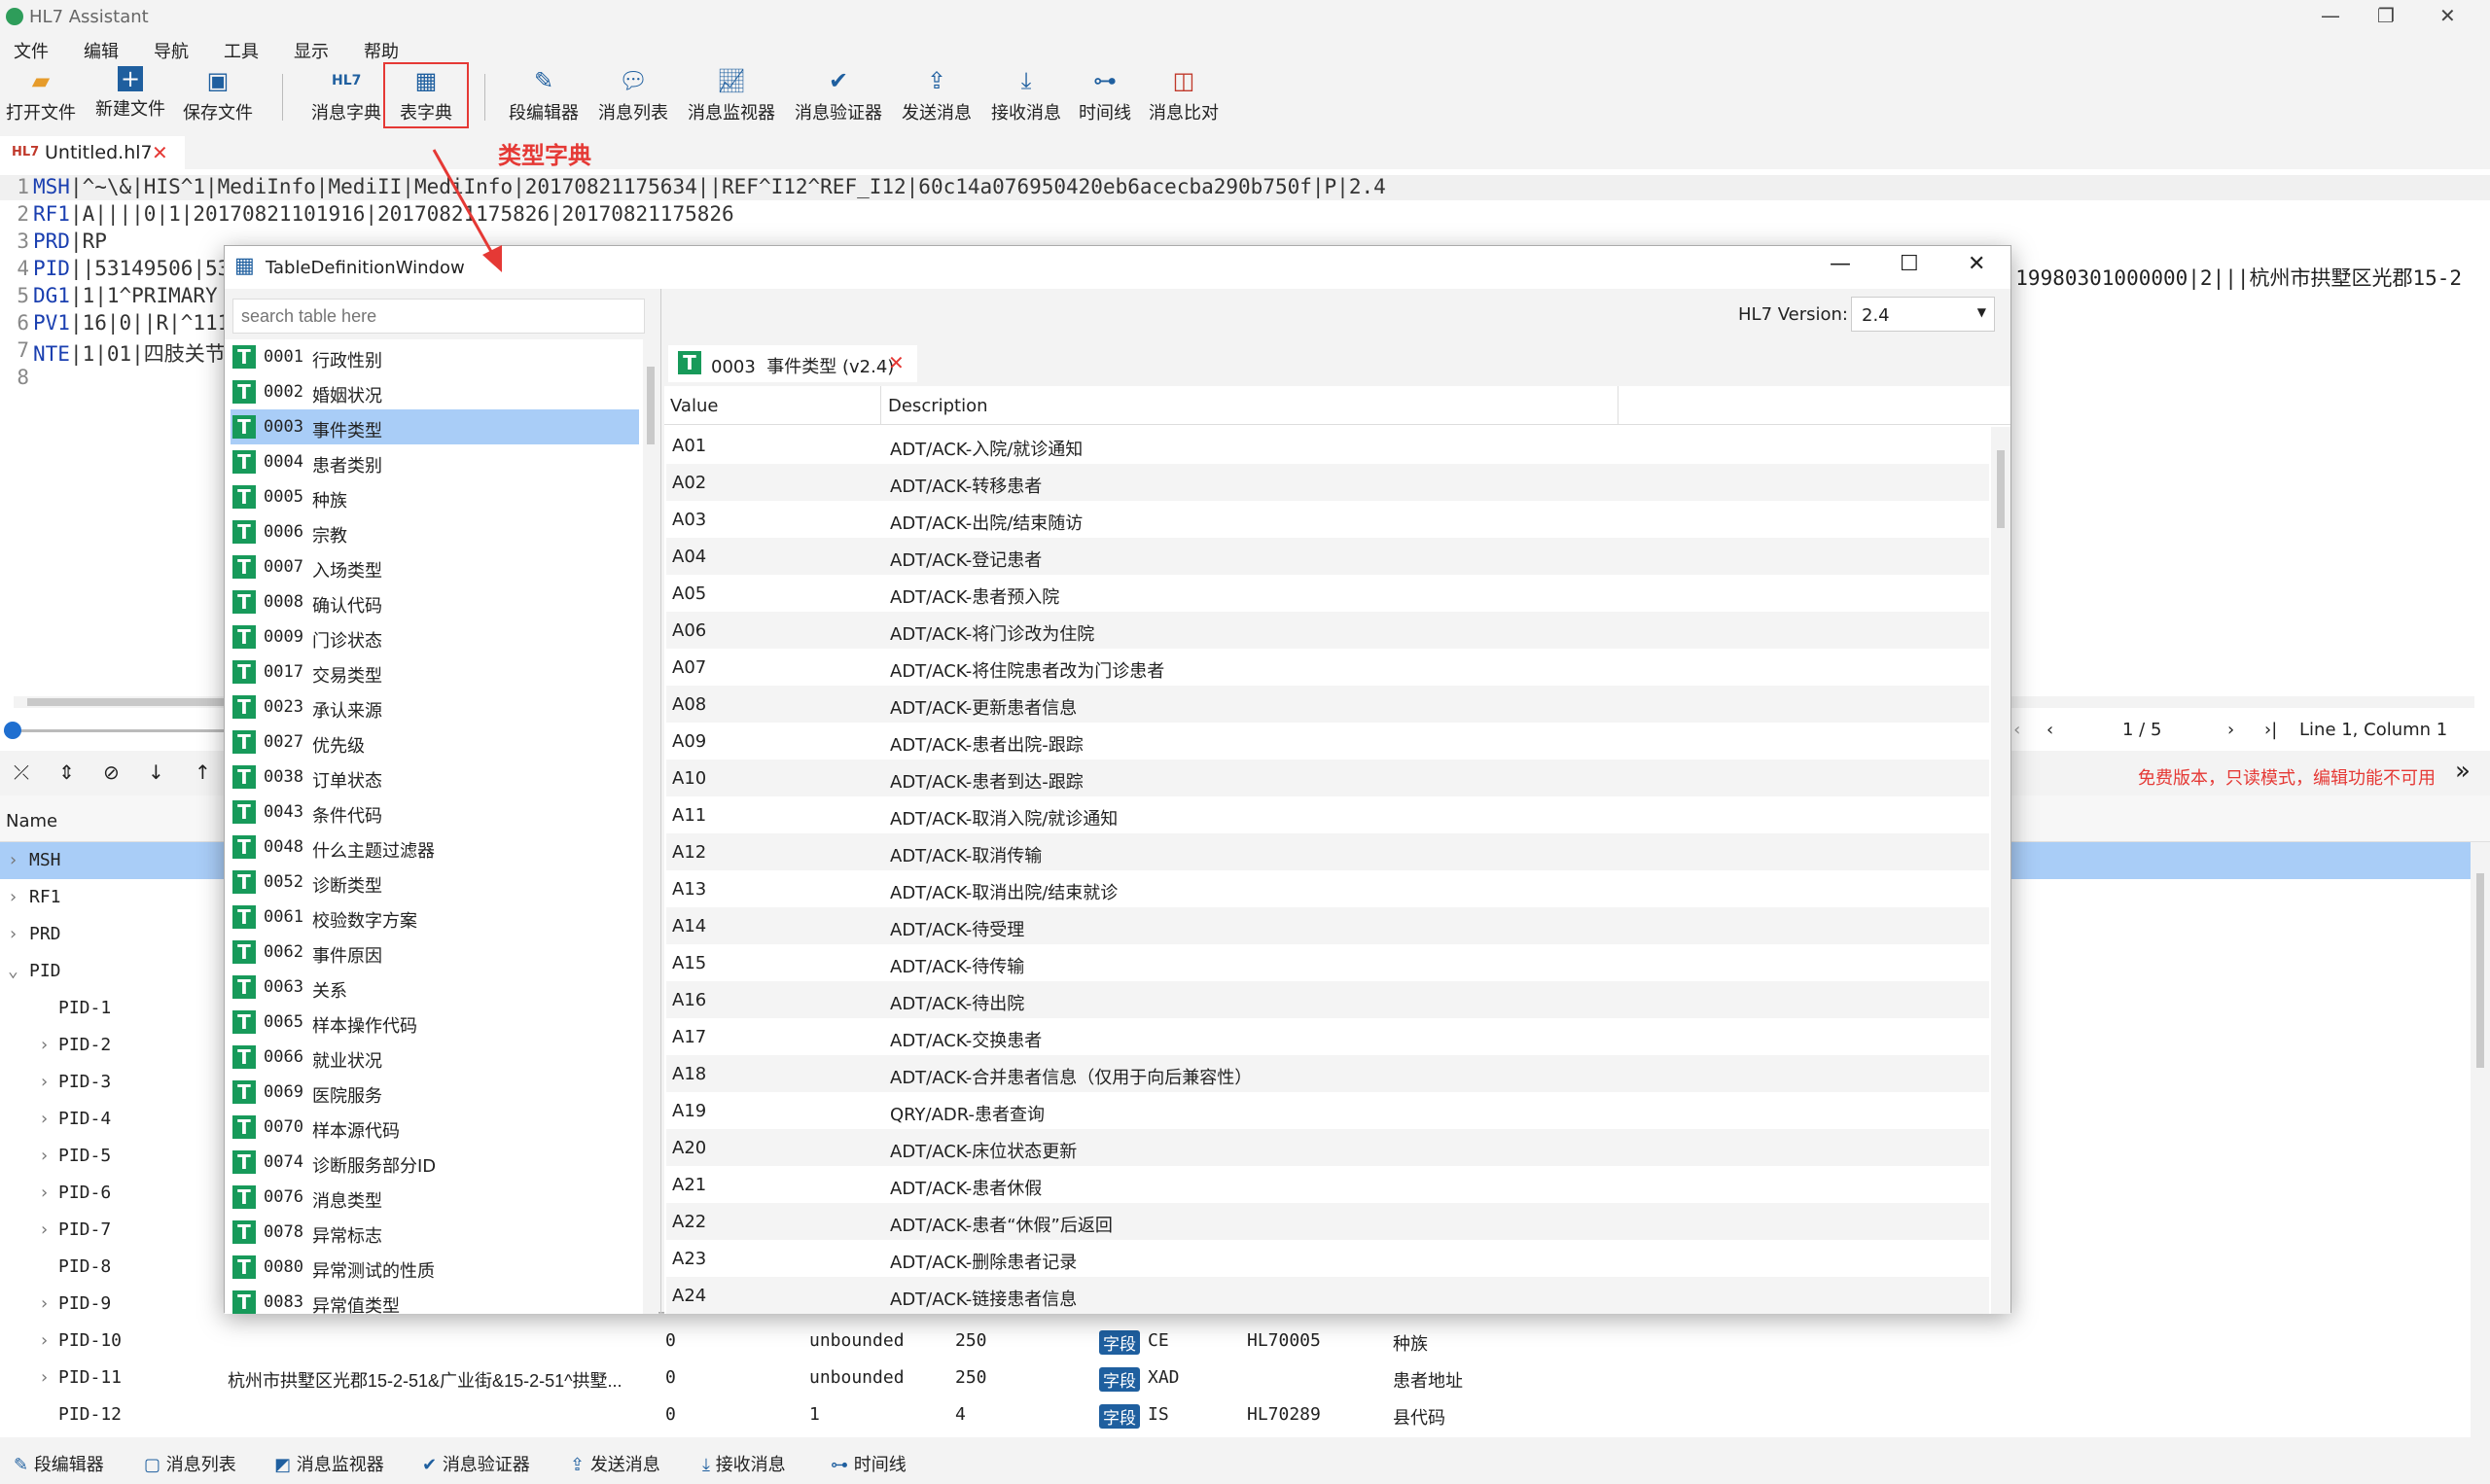 Image resolution: width=2490 pixels, height=1484 pixels. Describe the element at coordinates (1327, 889) in the screenshot. I see `value-row: A13 ADT/ACK-取消出院/结束就诊` at that location.